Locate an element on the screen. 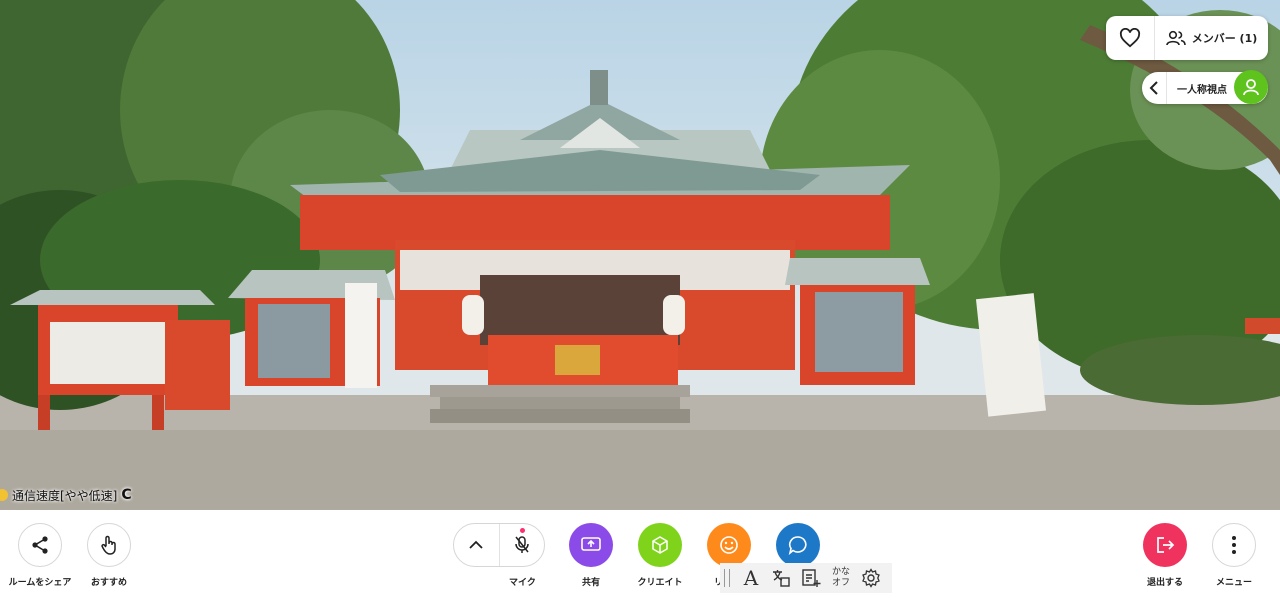 This screenshot has height=602, width=1280. exit-circle is located at coordinates (1165, 545).